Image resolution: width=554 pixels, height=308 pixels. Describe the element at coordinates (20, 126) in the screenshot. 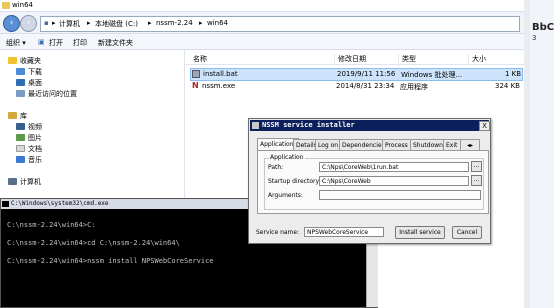

I see `video-icon` at that location.